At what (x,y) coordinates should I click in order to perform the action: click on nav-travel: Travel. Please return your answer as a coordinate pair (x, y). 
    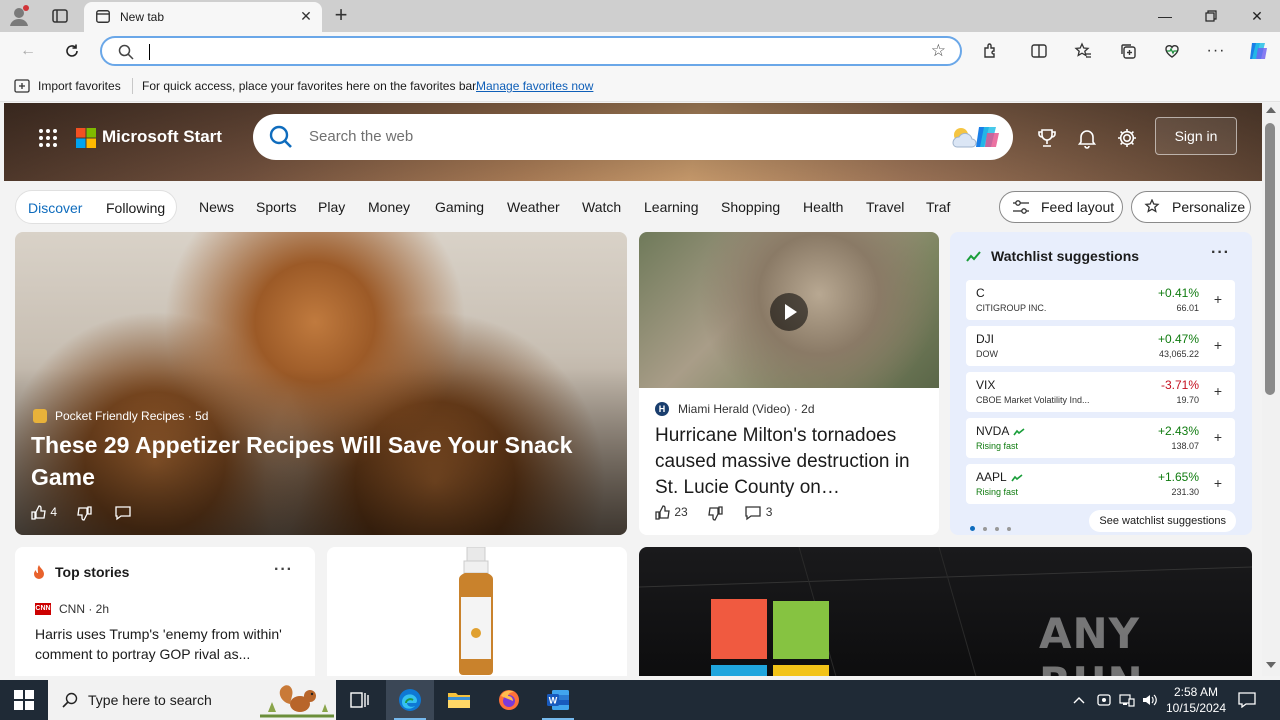
    Looking at the image, I should click on (885, 207).